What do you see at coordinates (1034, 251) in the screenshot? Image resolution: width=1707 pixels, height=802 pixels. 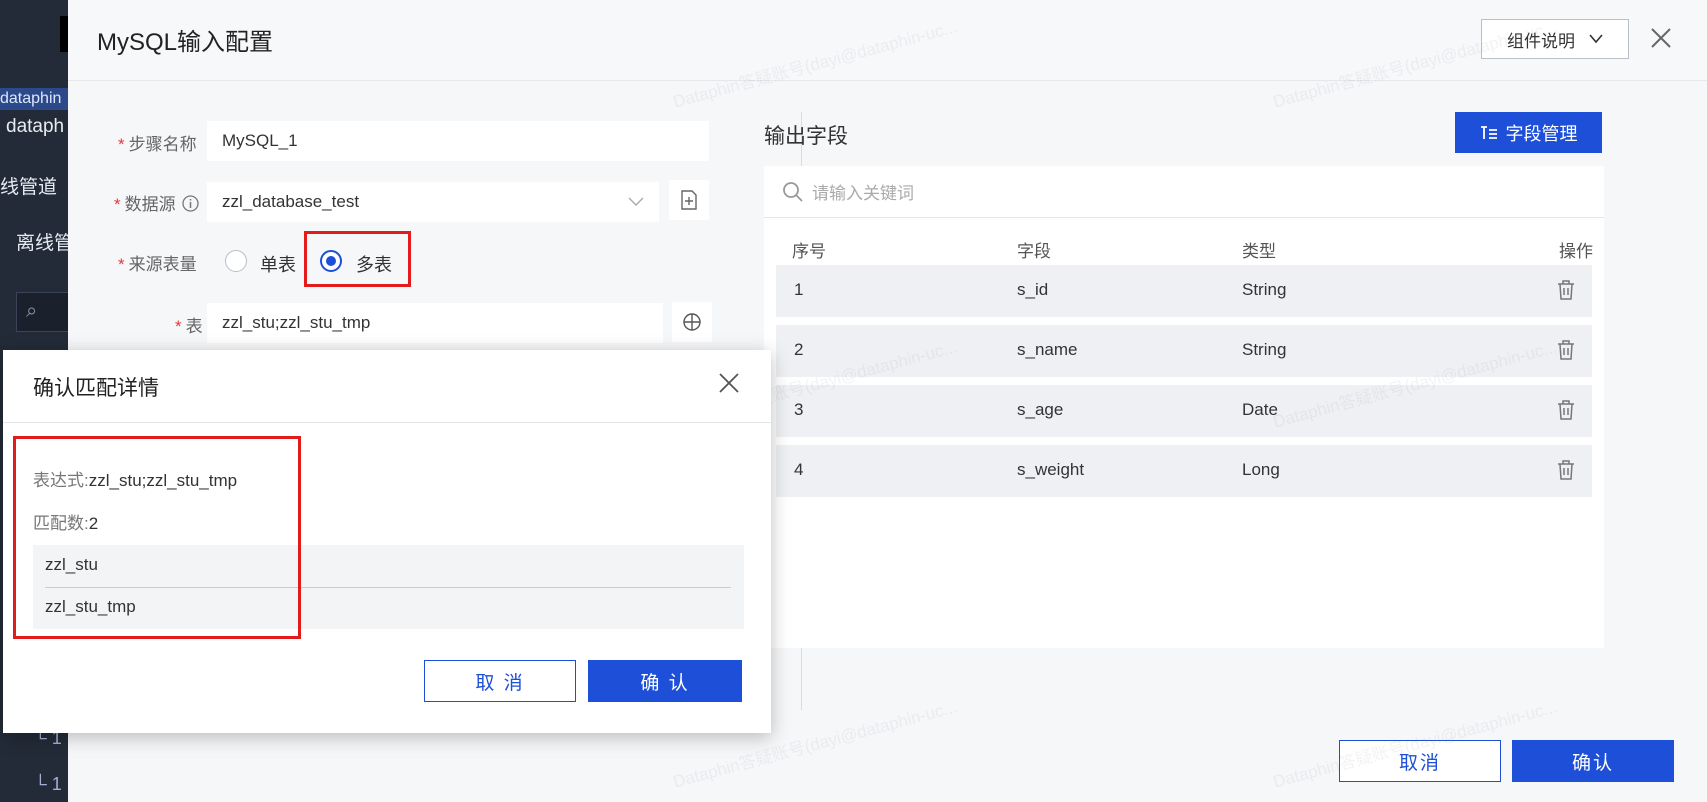 I see `column-header-field: 字段` at bounding box center [1034, 251].